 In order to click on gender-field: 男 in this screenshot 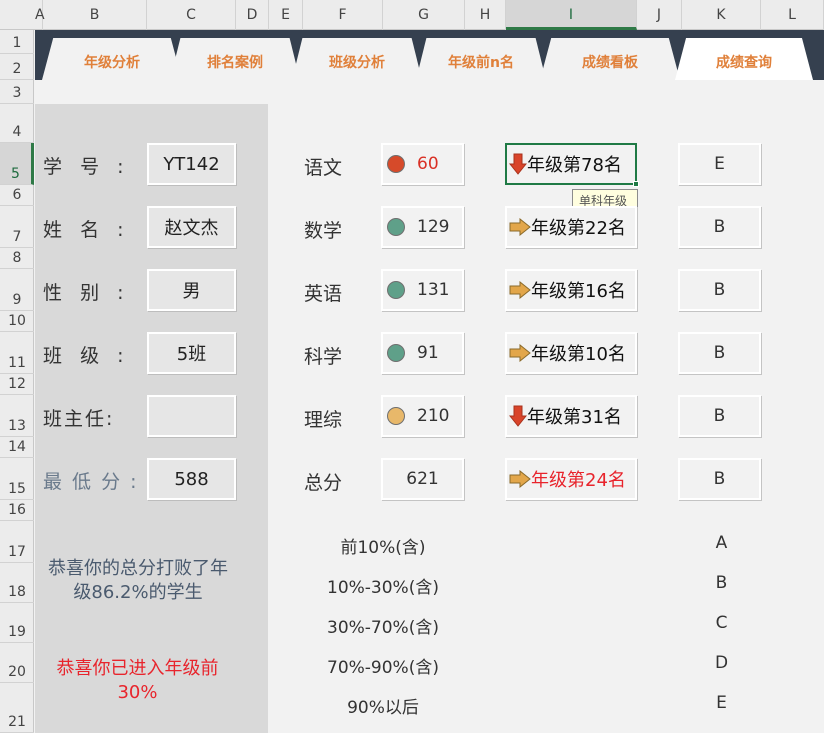, I will do `click(191, 290)`.